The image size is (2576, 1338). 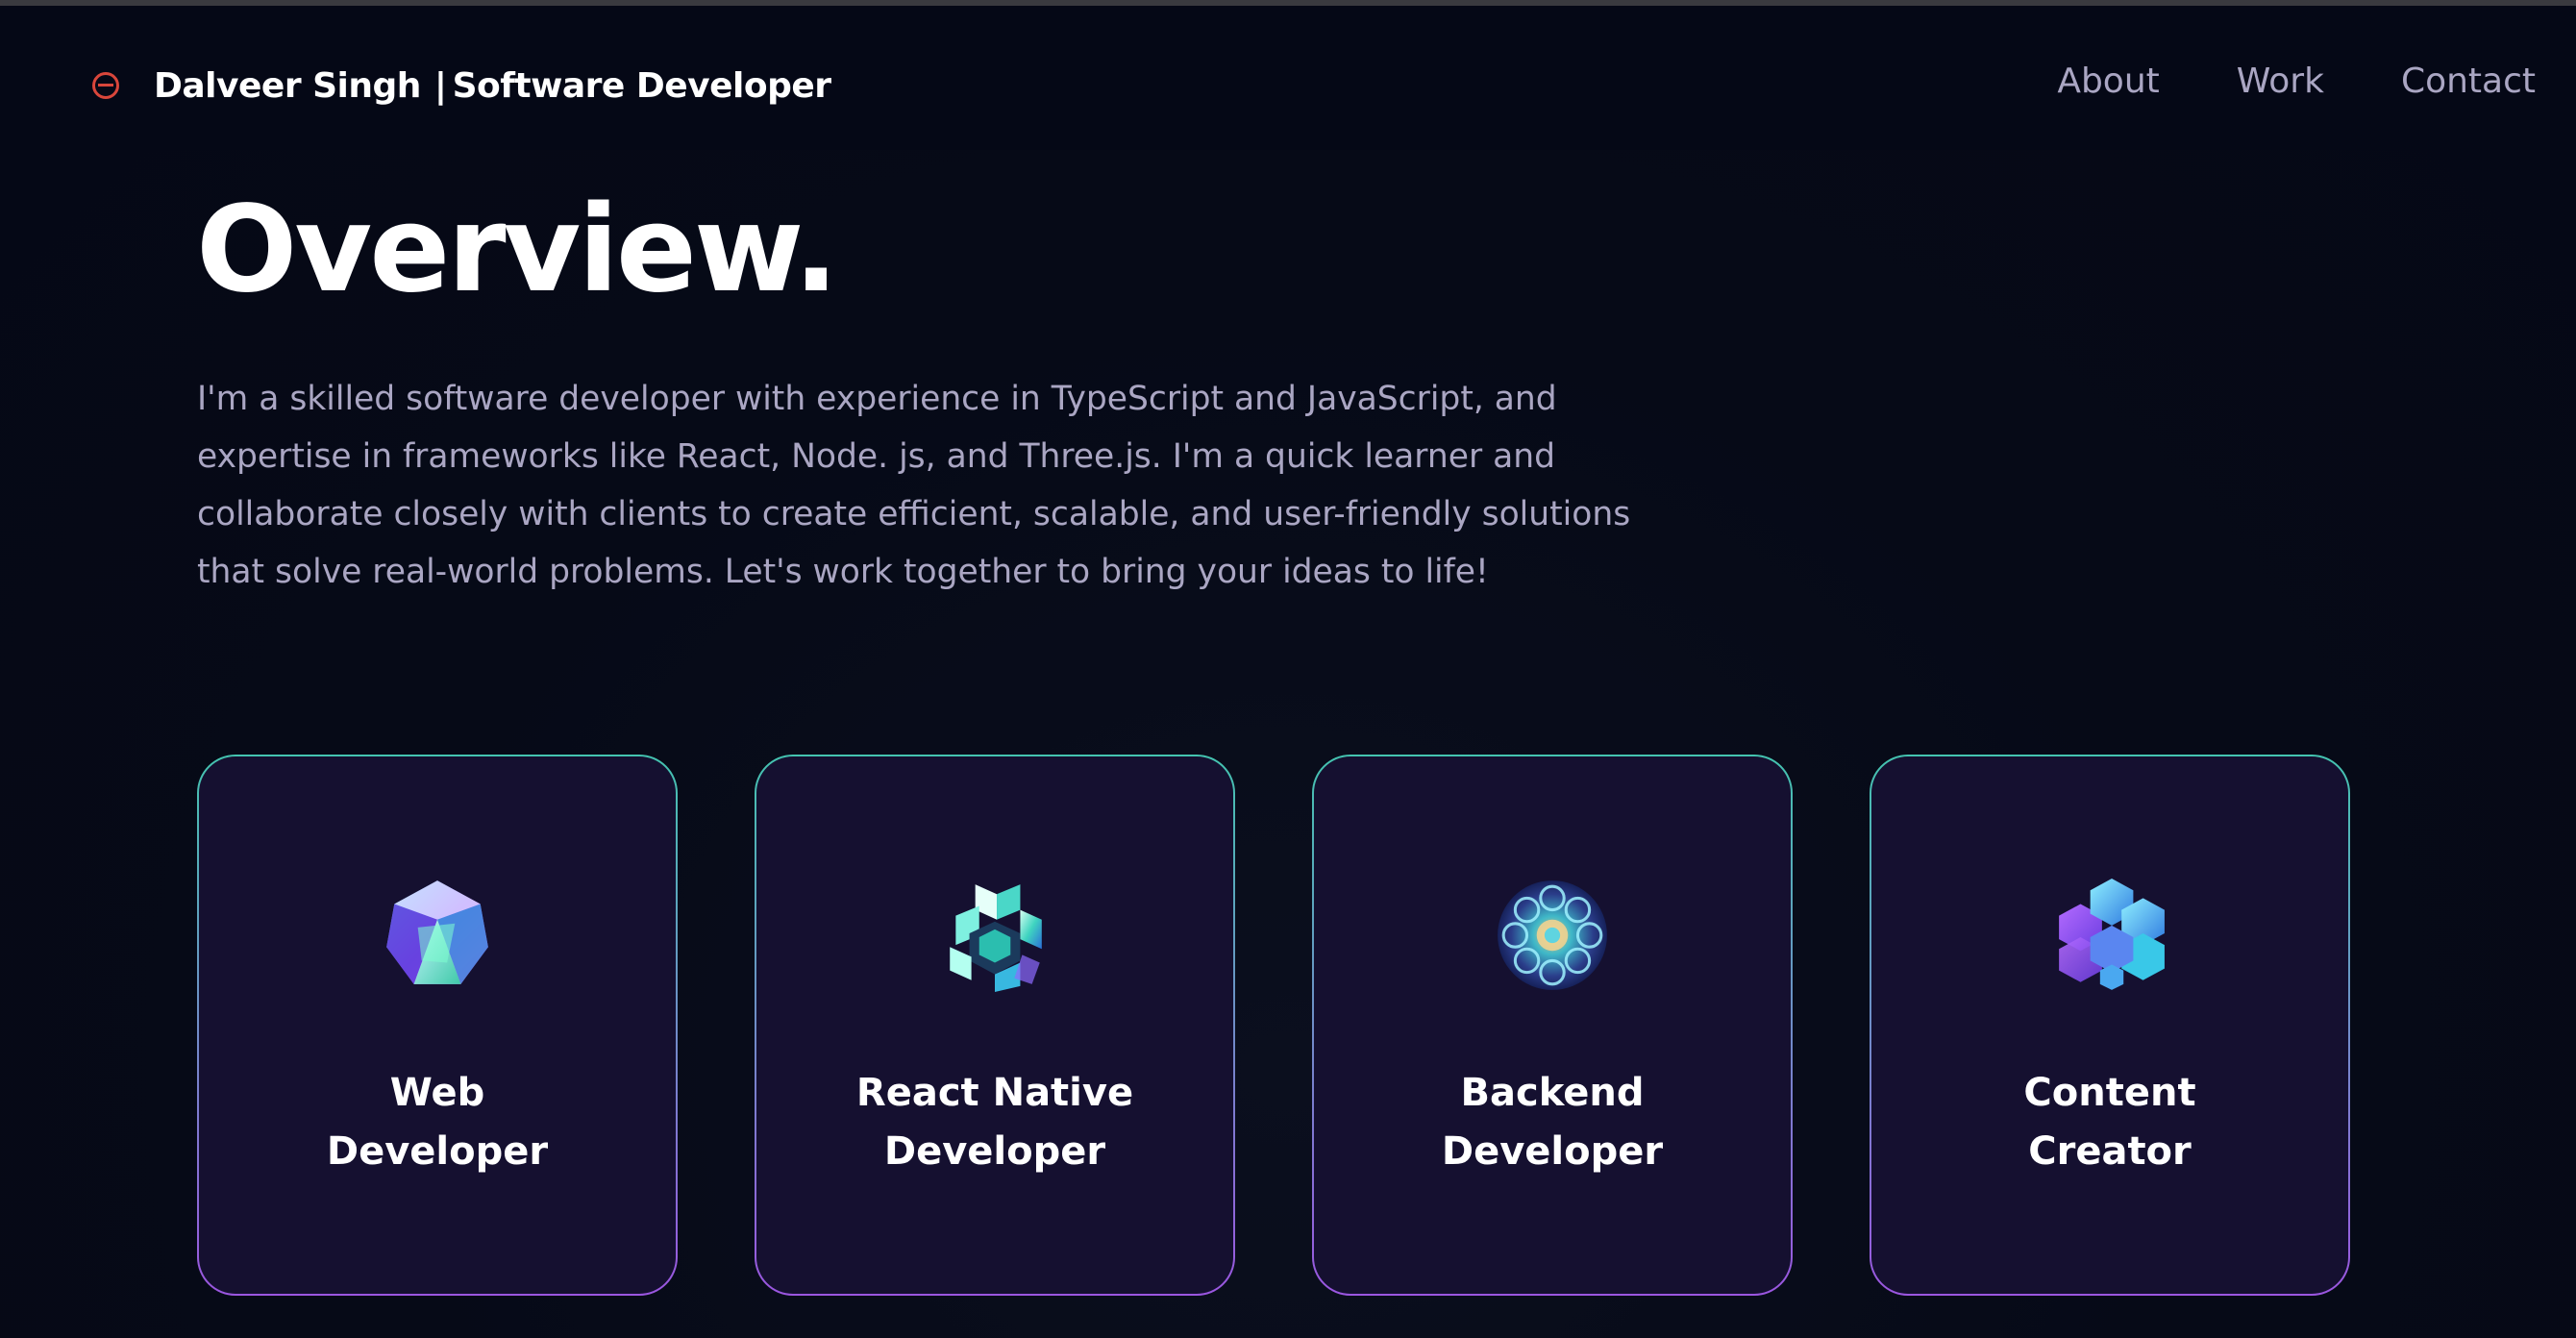 I want to click on service-card-backend-developer: Backend Developer, so click(x=1553, y=1025).